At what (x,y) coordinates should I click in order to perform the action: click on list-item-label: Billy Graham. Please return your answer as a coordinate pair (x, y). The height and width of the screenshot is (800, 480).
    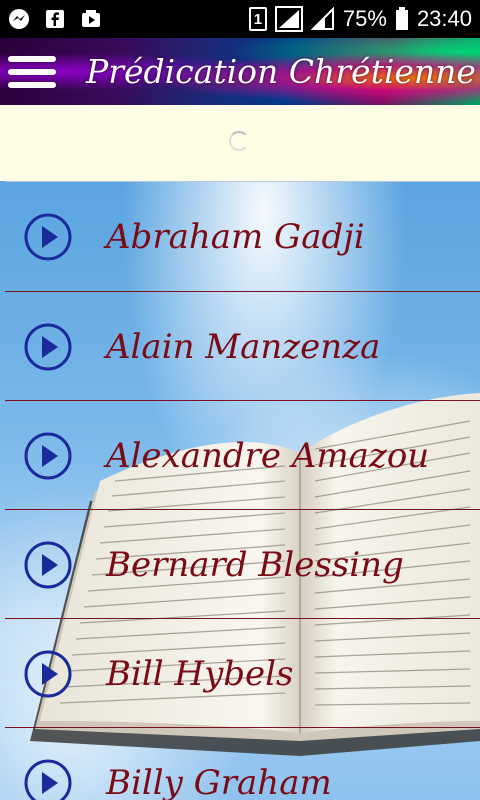
    Looking at the image, I should click on (219, 781).